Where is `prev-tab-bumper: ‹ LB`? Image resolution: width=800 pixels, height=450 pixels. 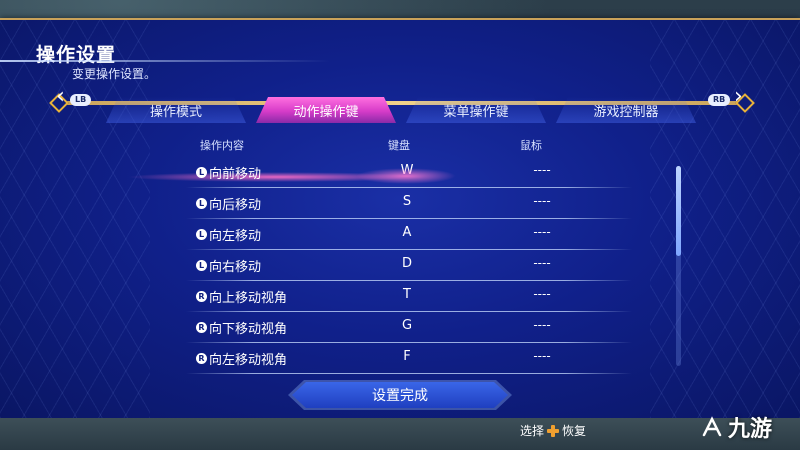 prev-tab-bumper: ‹ LB is located at coordinates (76, 99).